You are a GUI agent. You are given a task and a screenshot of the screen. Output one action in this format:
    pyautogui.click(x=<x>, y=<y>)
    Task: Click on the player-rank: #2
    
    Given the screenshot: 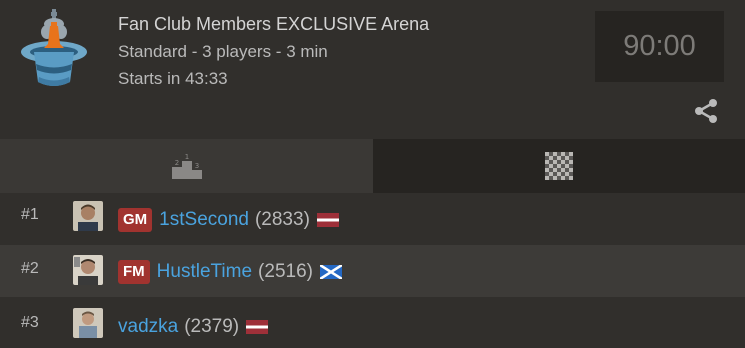 What is the action you would take?
    pyautogui.click(x=30, y=268)
    